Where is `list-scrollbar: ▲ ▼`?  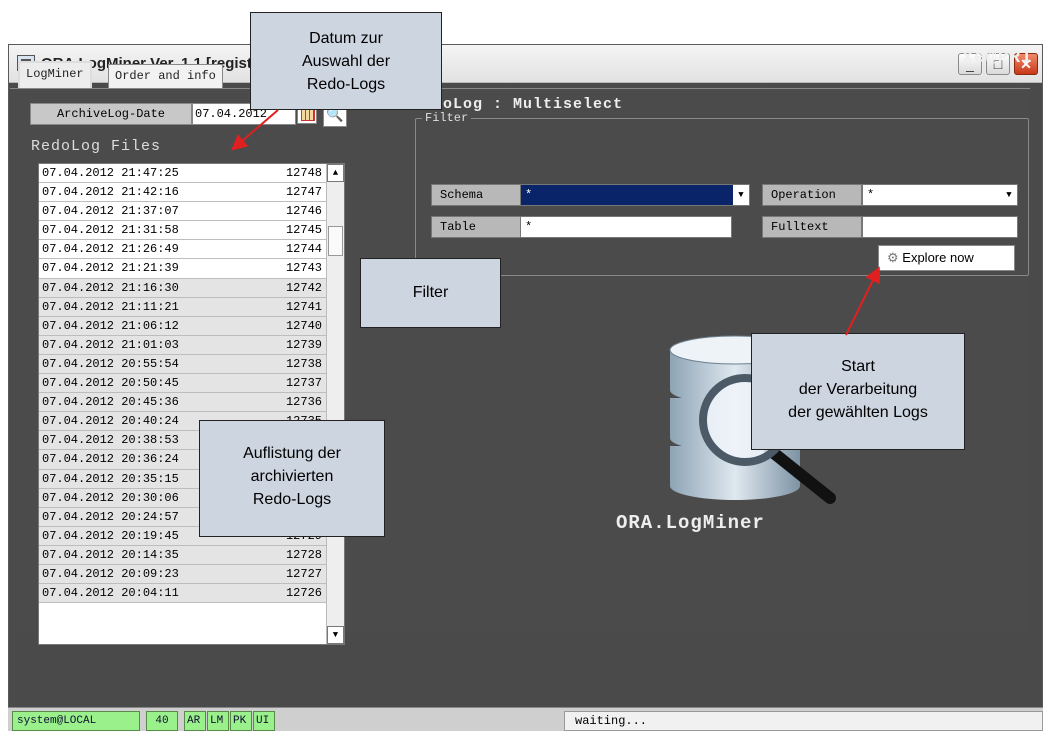
list-scrollbar: ▲ ▼ is located at coordinates (335, 404).